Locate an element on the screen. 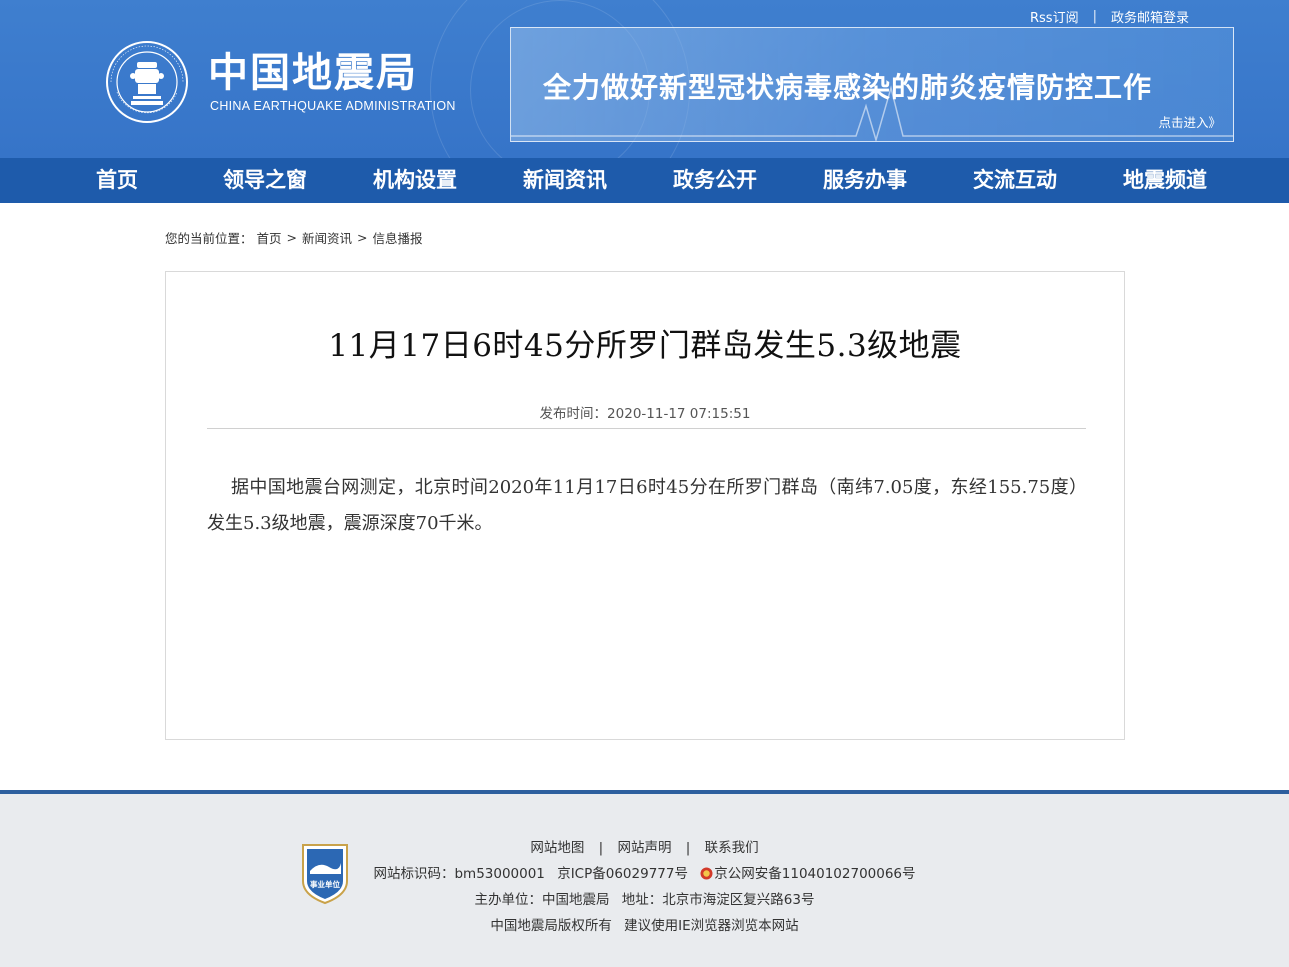  contact-us-link: 联系我们 is located at coordinates (732, 848).